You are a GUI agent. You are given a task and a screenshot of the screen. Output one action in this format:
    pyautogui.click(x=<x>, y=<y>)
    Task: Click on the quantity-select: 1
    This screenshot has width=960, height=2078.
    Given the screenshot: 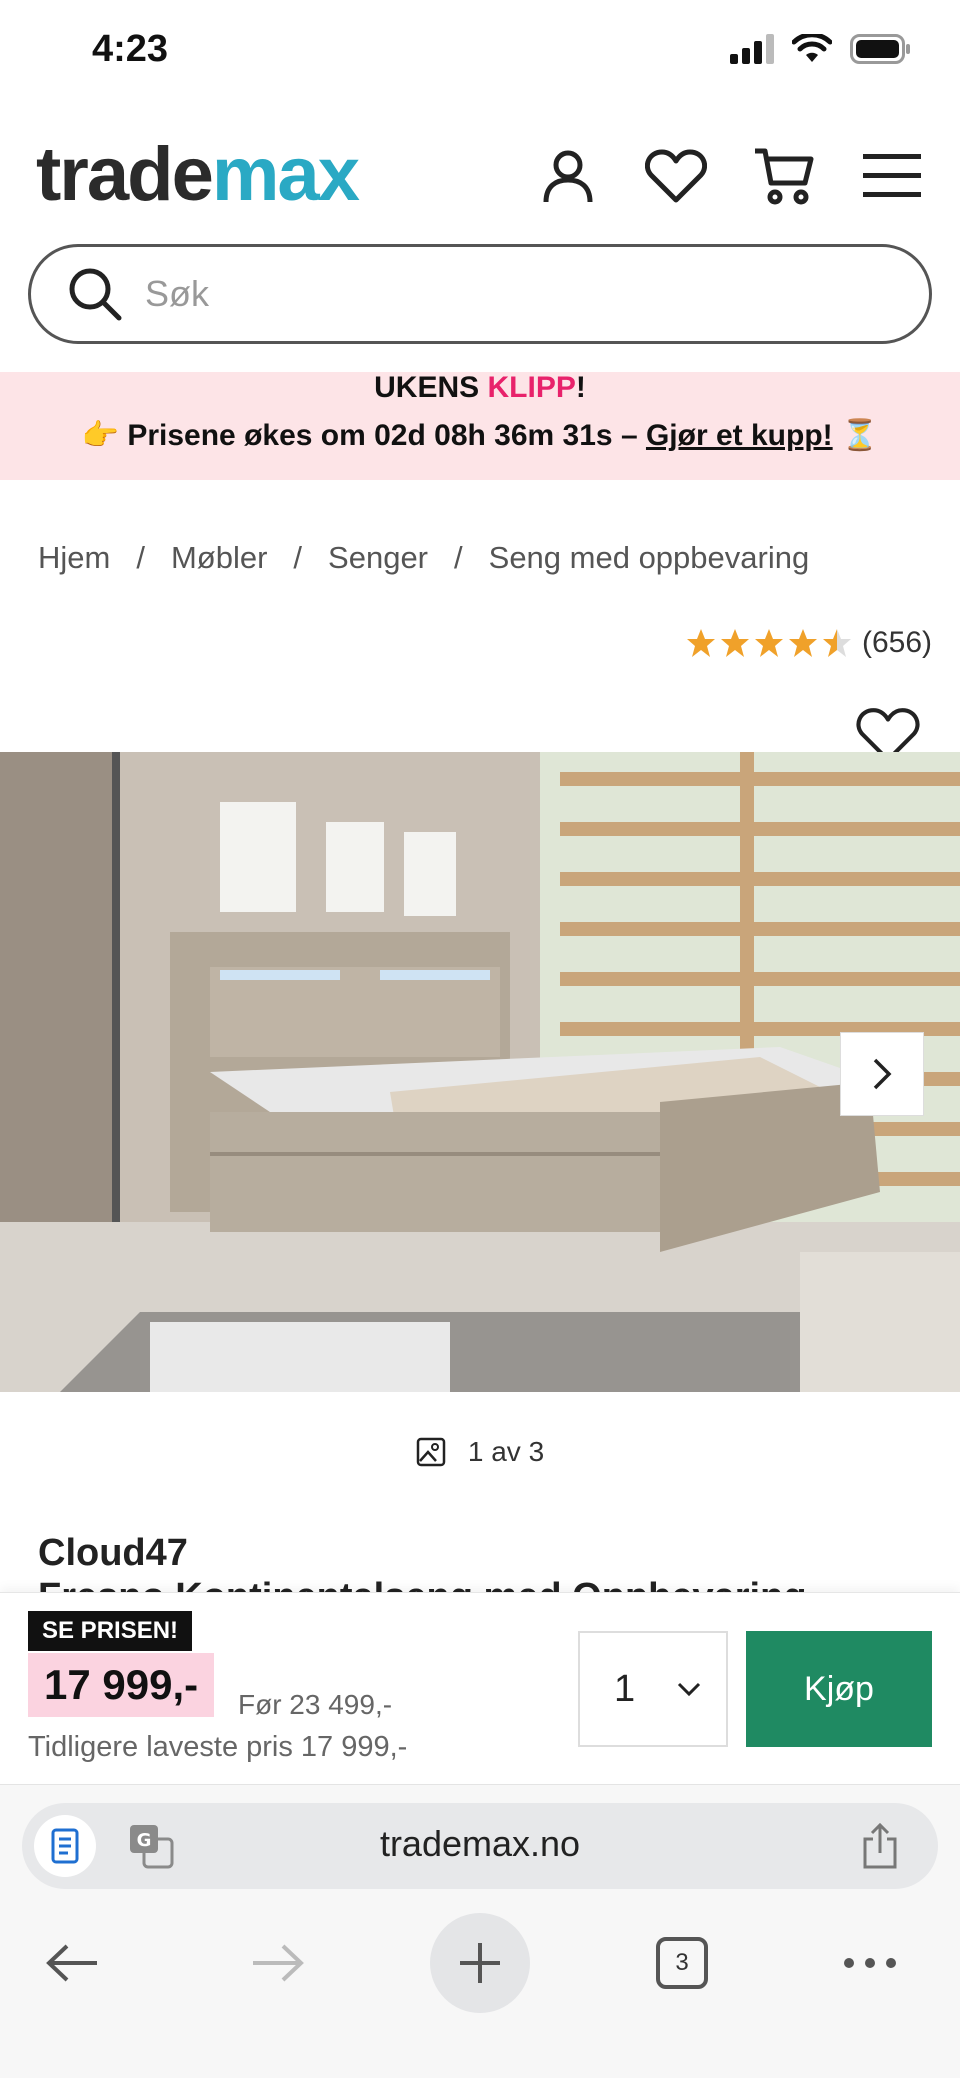 What is the action you would take?
    pyautogui.click(x=653, y=1689)
    